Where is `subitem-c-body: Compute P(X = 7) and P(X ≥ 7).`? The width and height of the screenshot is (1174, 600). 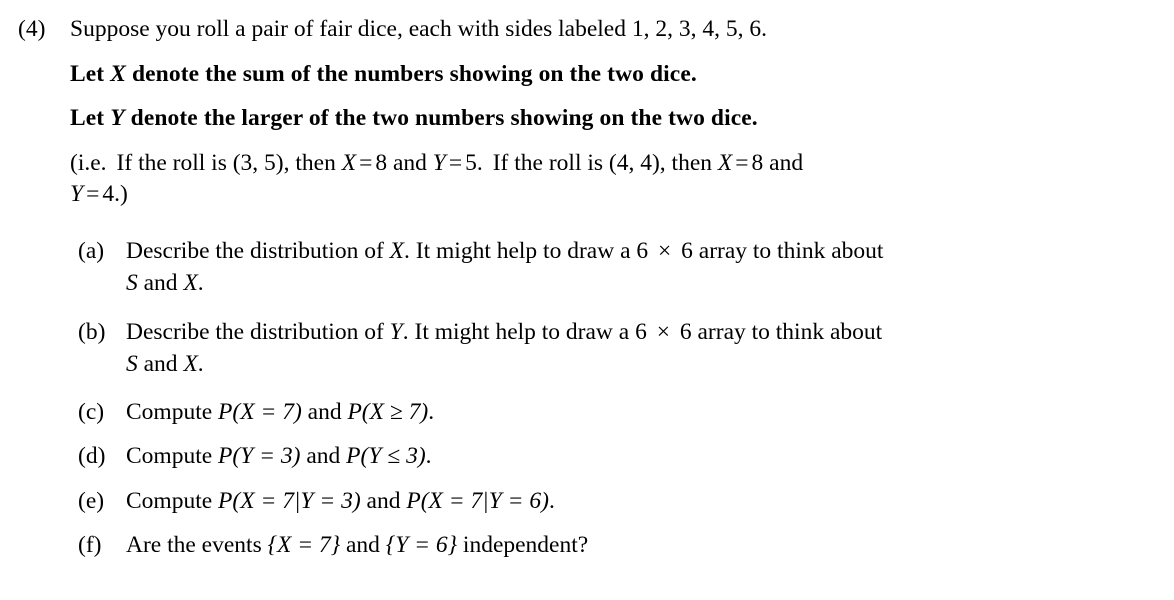
subitem-c-body: Compute P(X = 7) and P(X ≥ 7). is located at coordinates (637, 411).